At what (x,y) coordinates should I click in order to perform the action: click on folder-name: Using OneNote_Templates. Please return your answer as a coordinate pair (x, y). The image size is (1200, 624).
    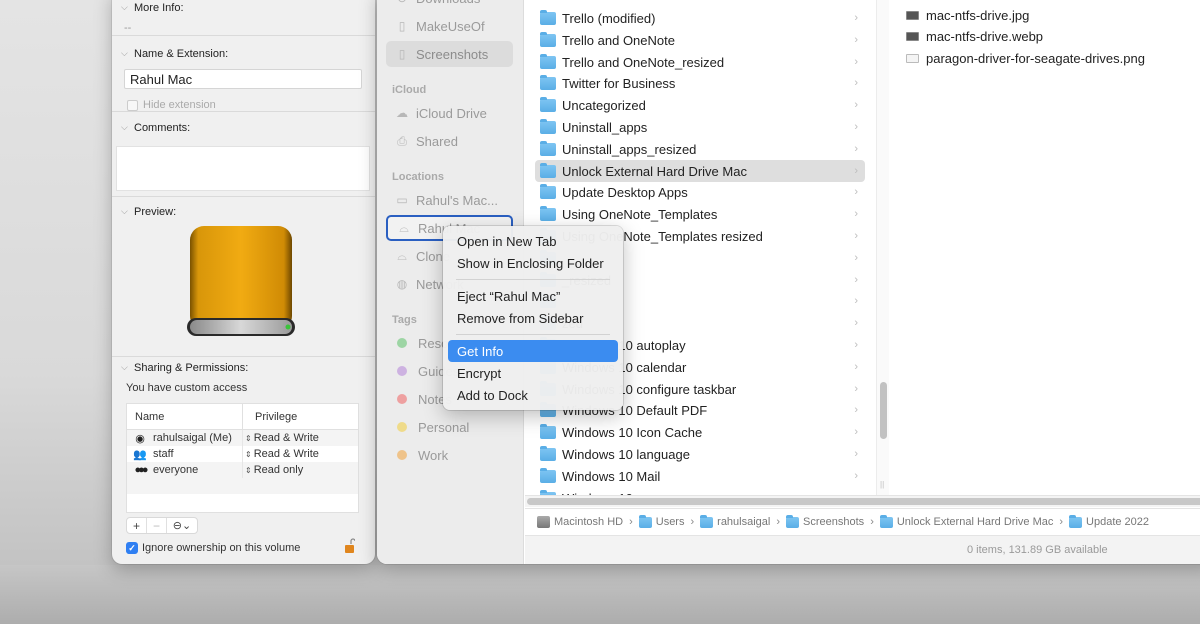
    Looking at the image, I should click on (640, 214).